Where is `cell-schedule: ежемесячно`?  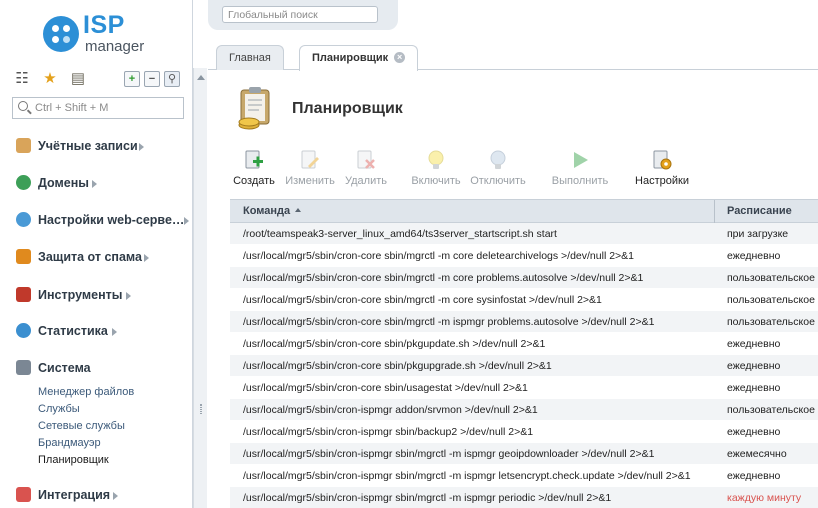
cell-schedule: ежемесячно is located at coordinates (757, 454).